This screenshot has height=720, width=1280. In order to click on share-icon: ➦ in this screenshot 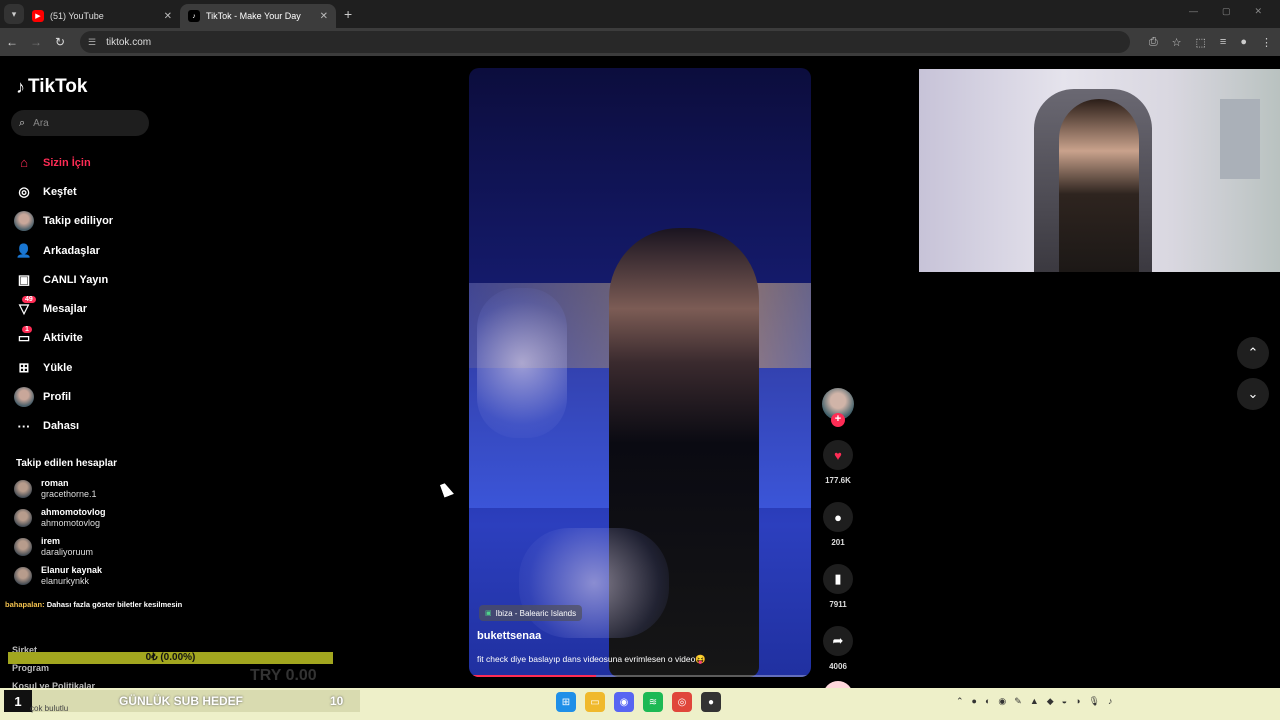, I will do `click(838, 641)`.